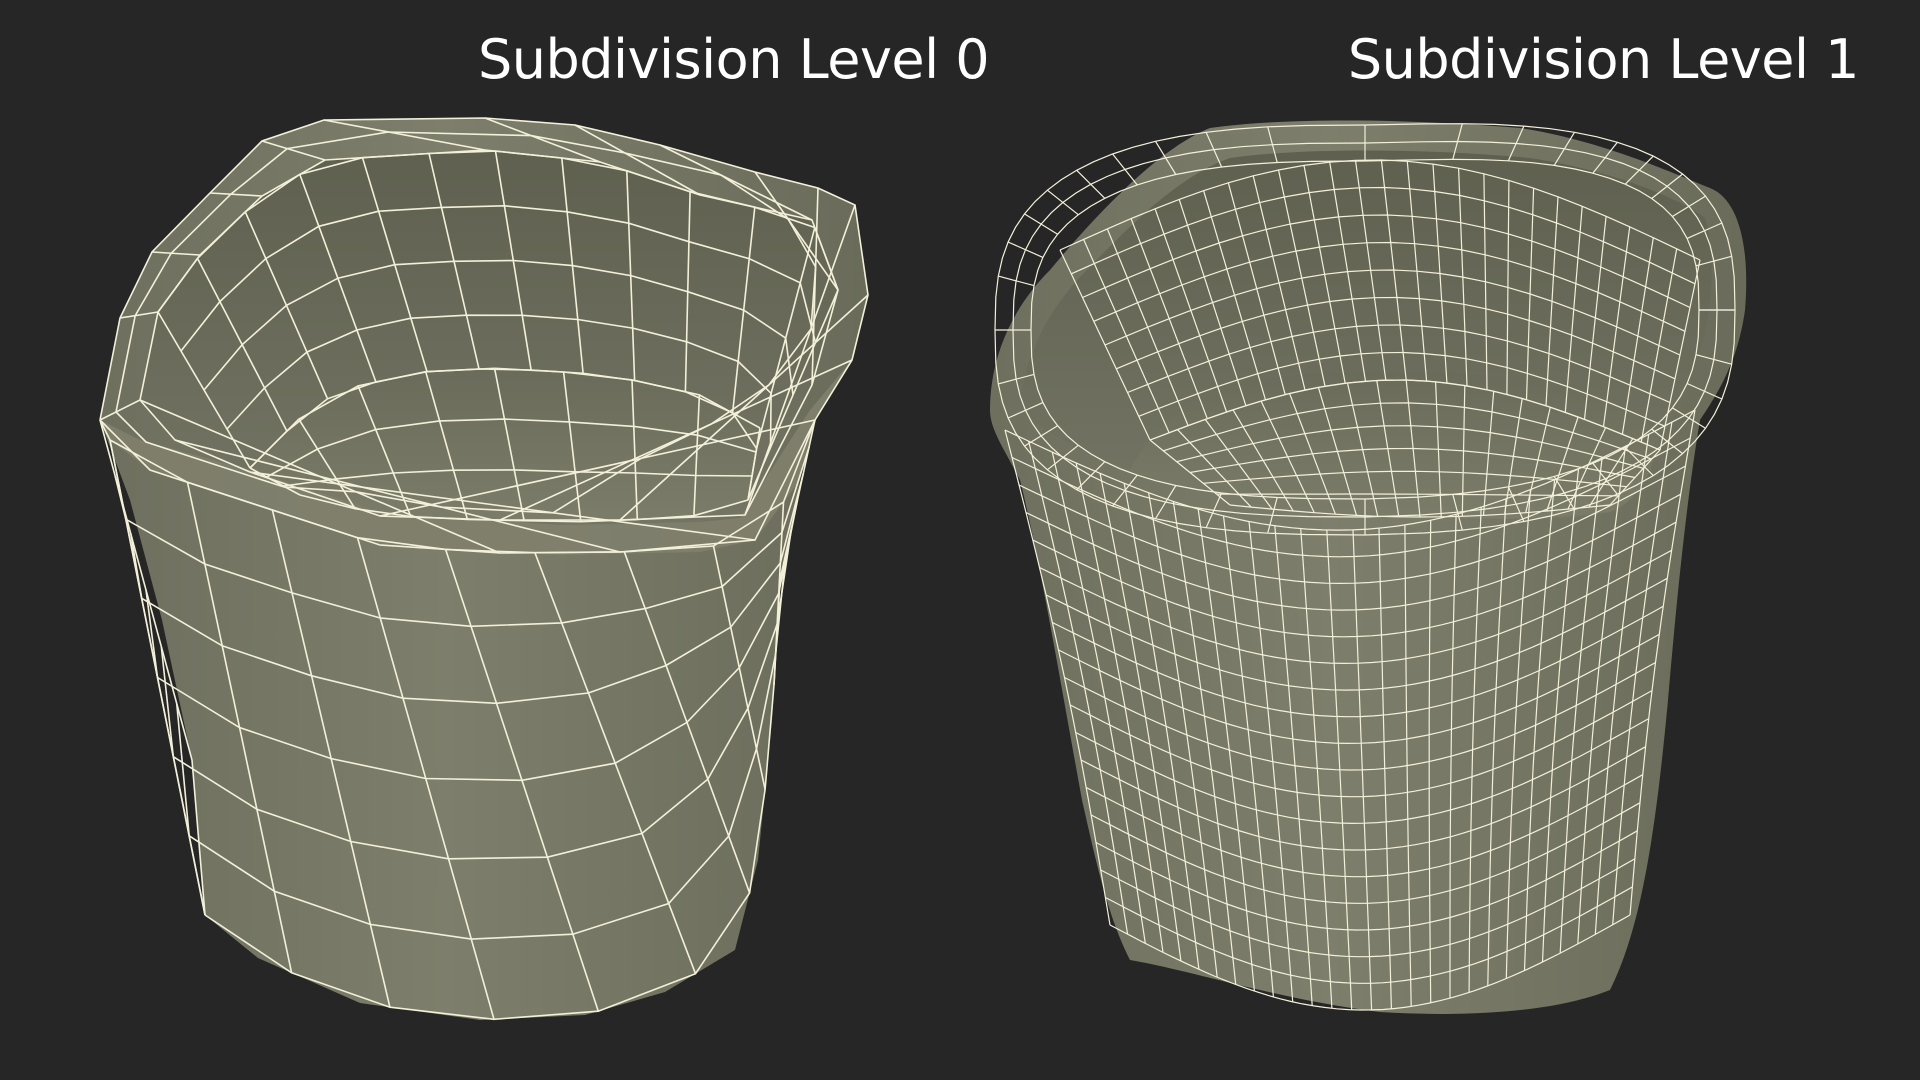 The width and height of the screenshot is (1920, 1080). What do you see at coordinates (152, 633) in the screenshot?
I see `side-wall-horizontal-edge` at bounding box center [152, 633].